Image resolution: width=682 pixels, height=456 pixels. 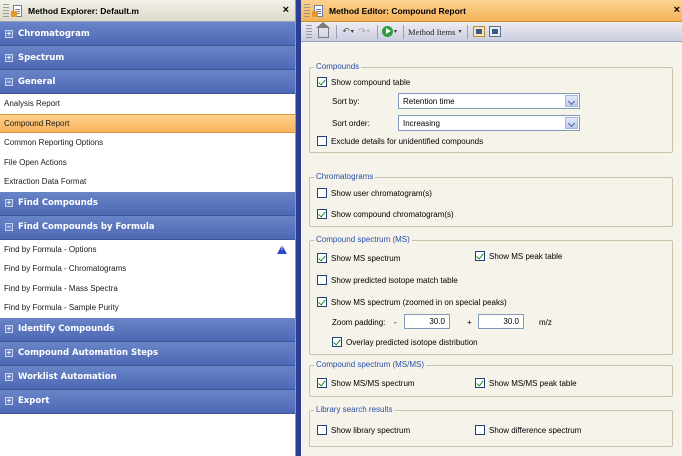 I want to click on show-isotope-match-checkbox: Show predicted isotope match table, so click(x=387, y=280).